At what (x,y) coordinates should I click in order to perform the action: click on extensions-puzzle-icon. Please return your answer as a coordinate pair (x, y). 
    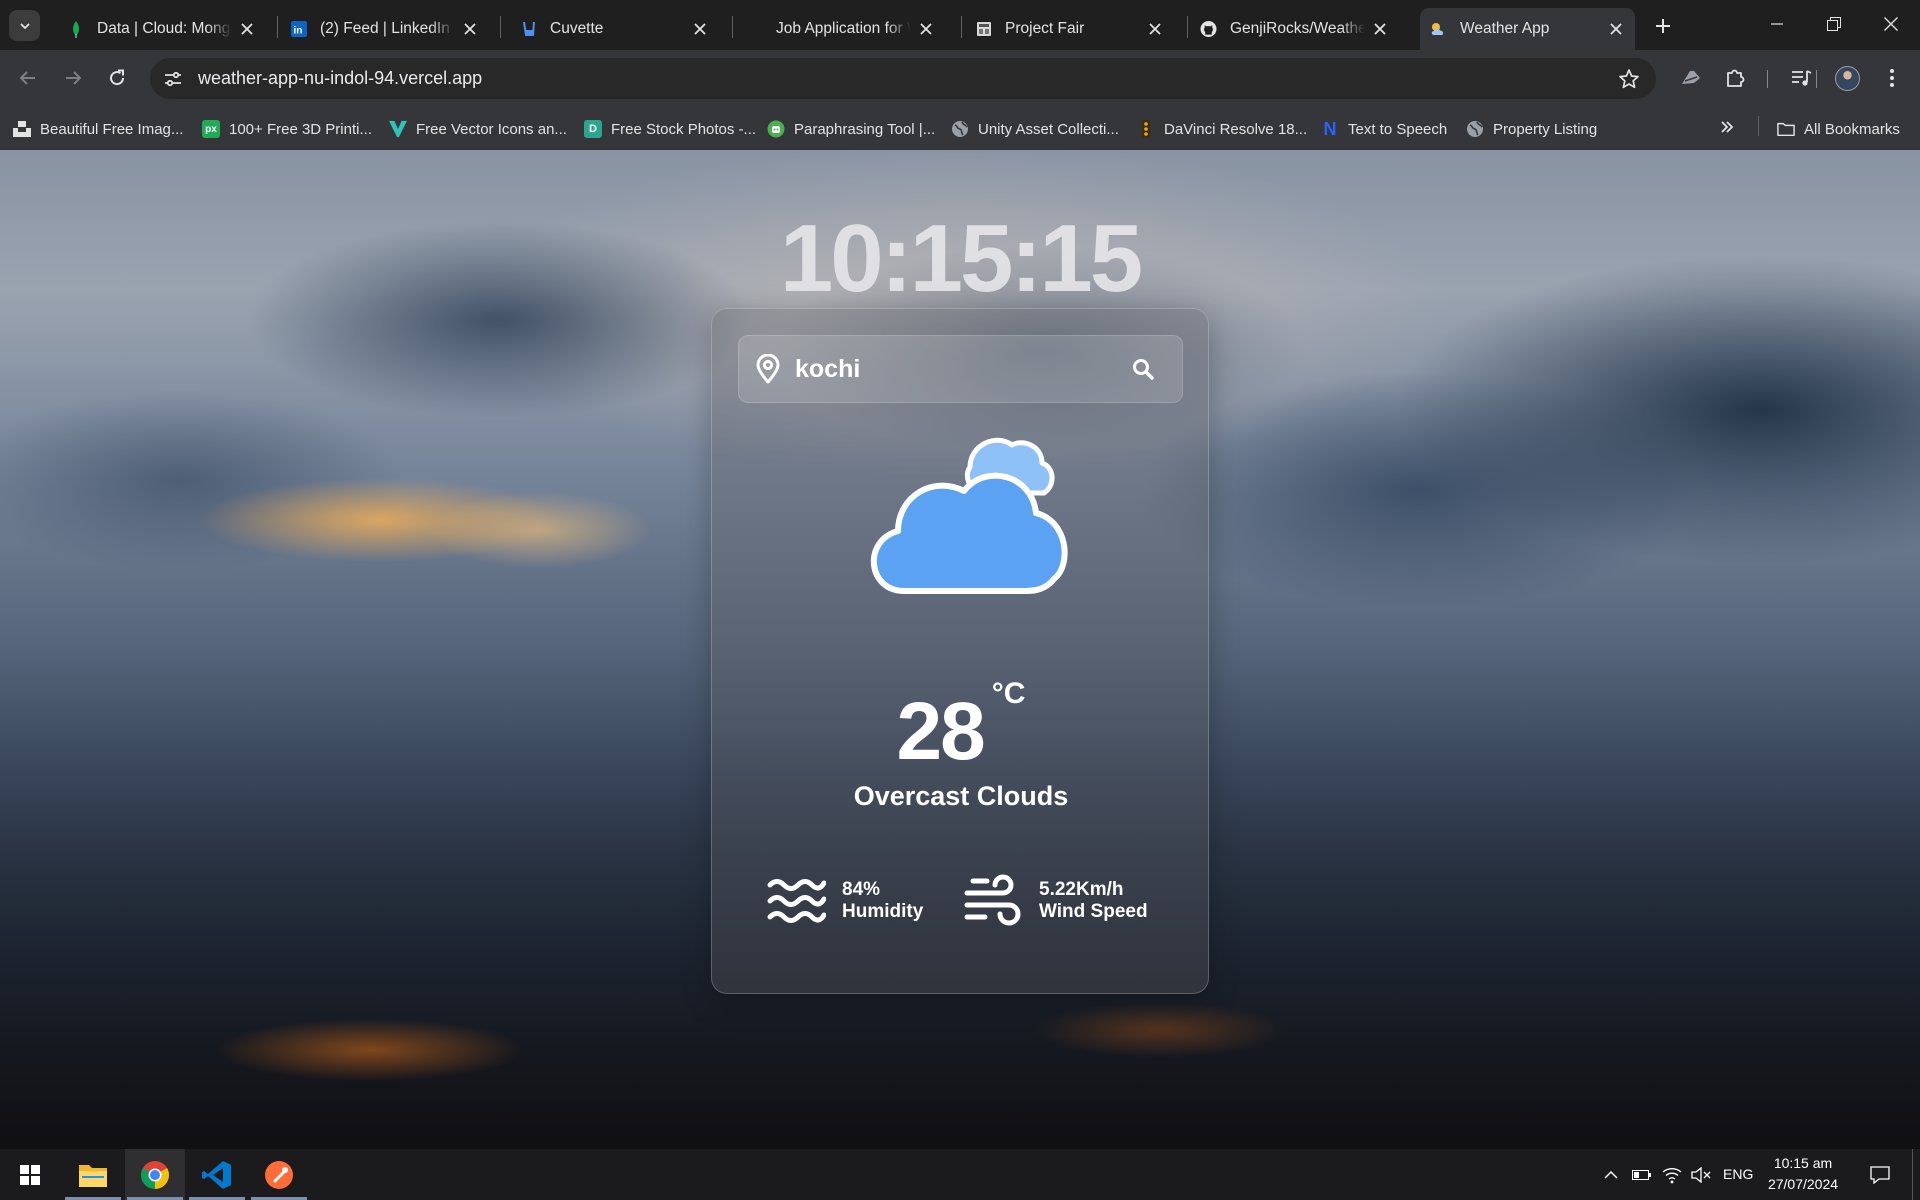
    Looking at the image, I should click on (1735, 78).